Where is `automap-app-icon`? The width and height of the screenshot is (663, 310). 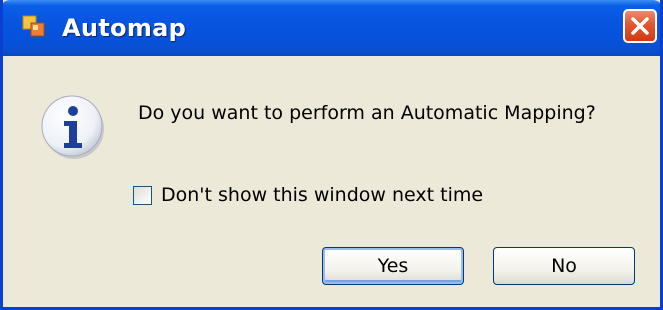
automap-app-icon is located at coordinates (35, 27).